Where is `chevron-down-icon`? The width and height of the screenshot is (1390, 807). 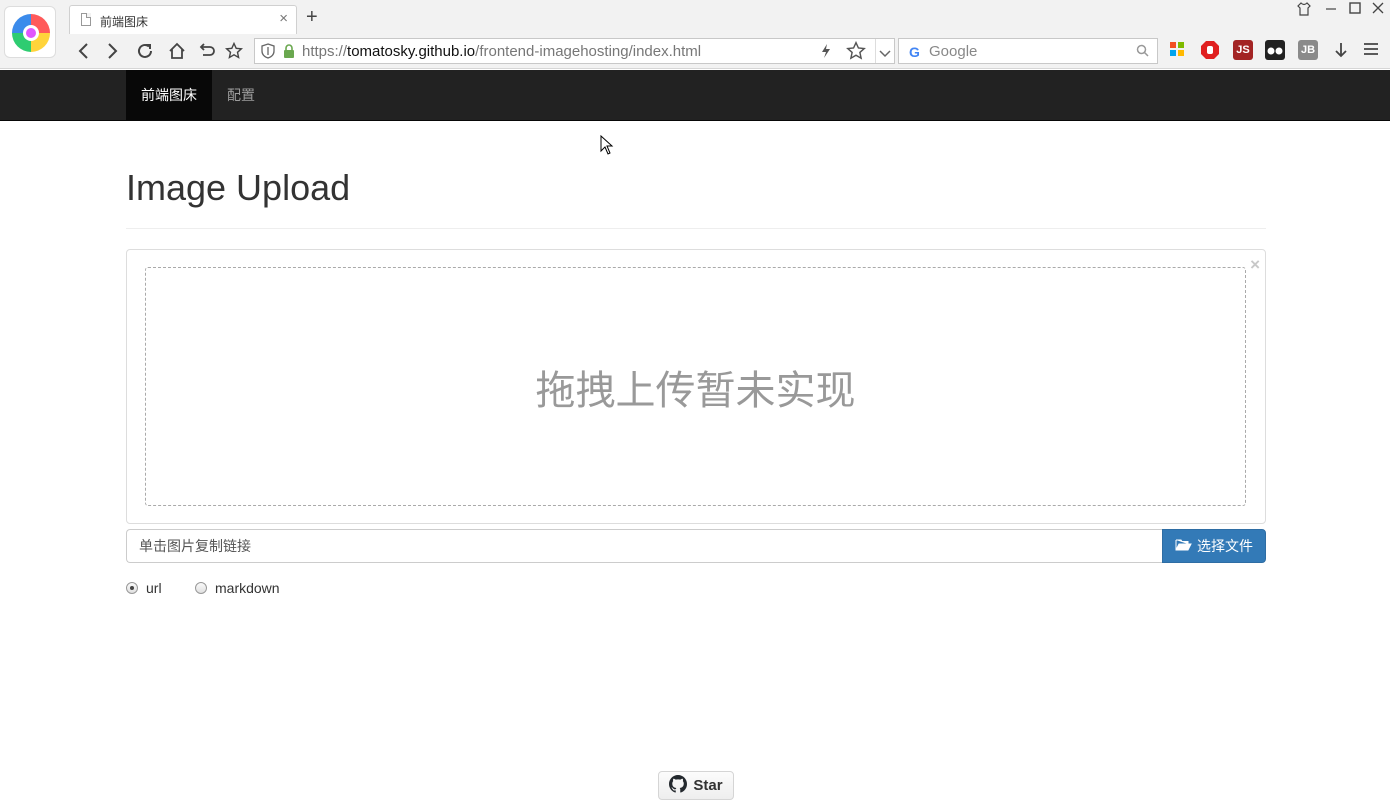
chevron-down-icon is located at coordinates (885, 55).